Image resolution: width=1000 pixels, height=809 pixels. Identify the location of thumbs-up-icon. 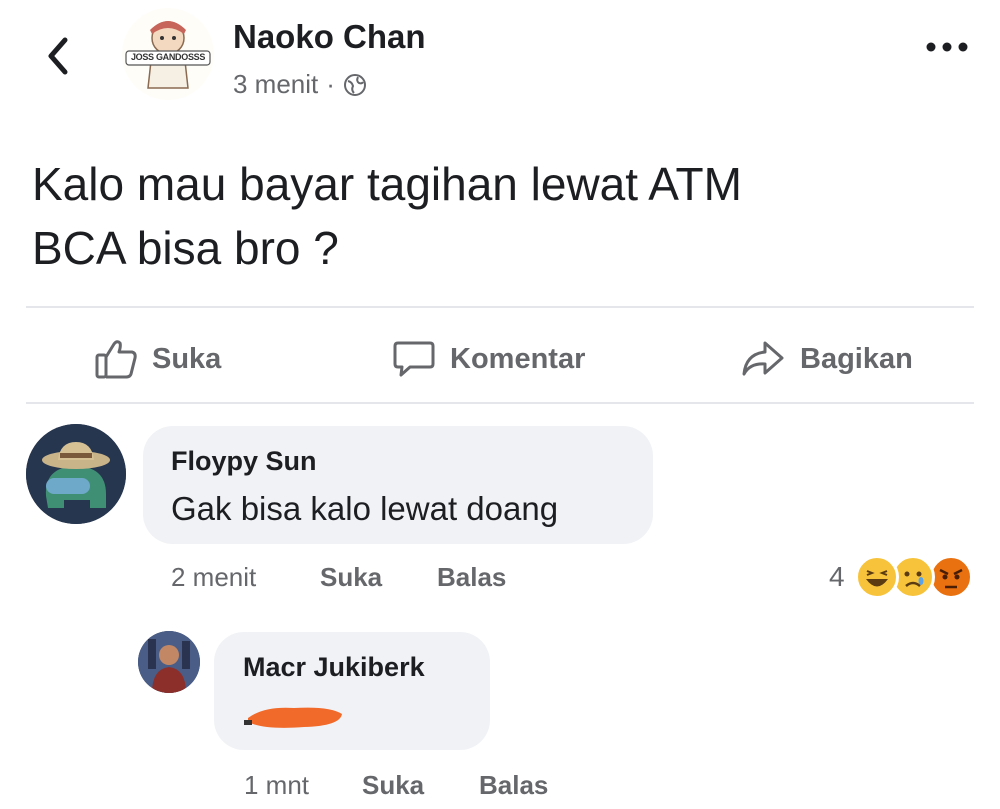
(116, 359).